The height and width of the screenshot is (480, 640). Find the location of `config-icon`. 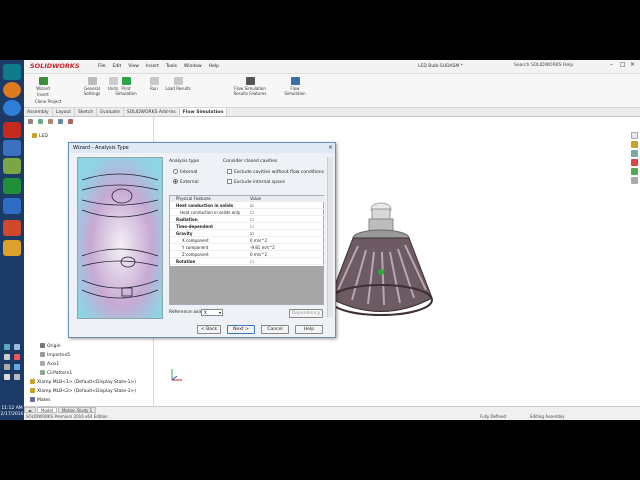

config-icon is located at coordinates (60, 121).